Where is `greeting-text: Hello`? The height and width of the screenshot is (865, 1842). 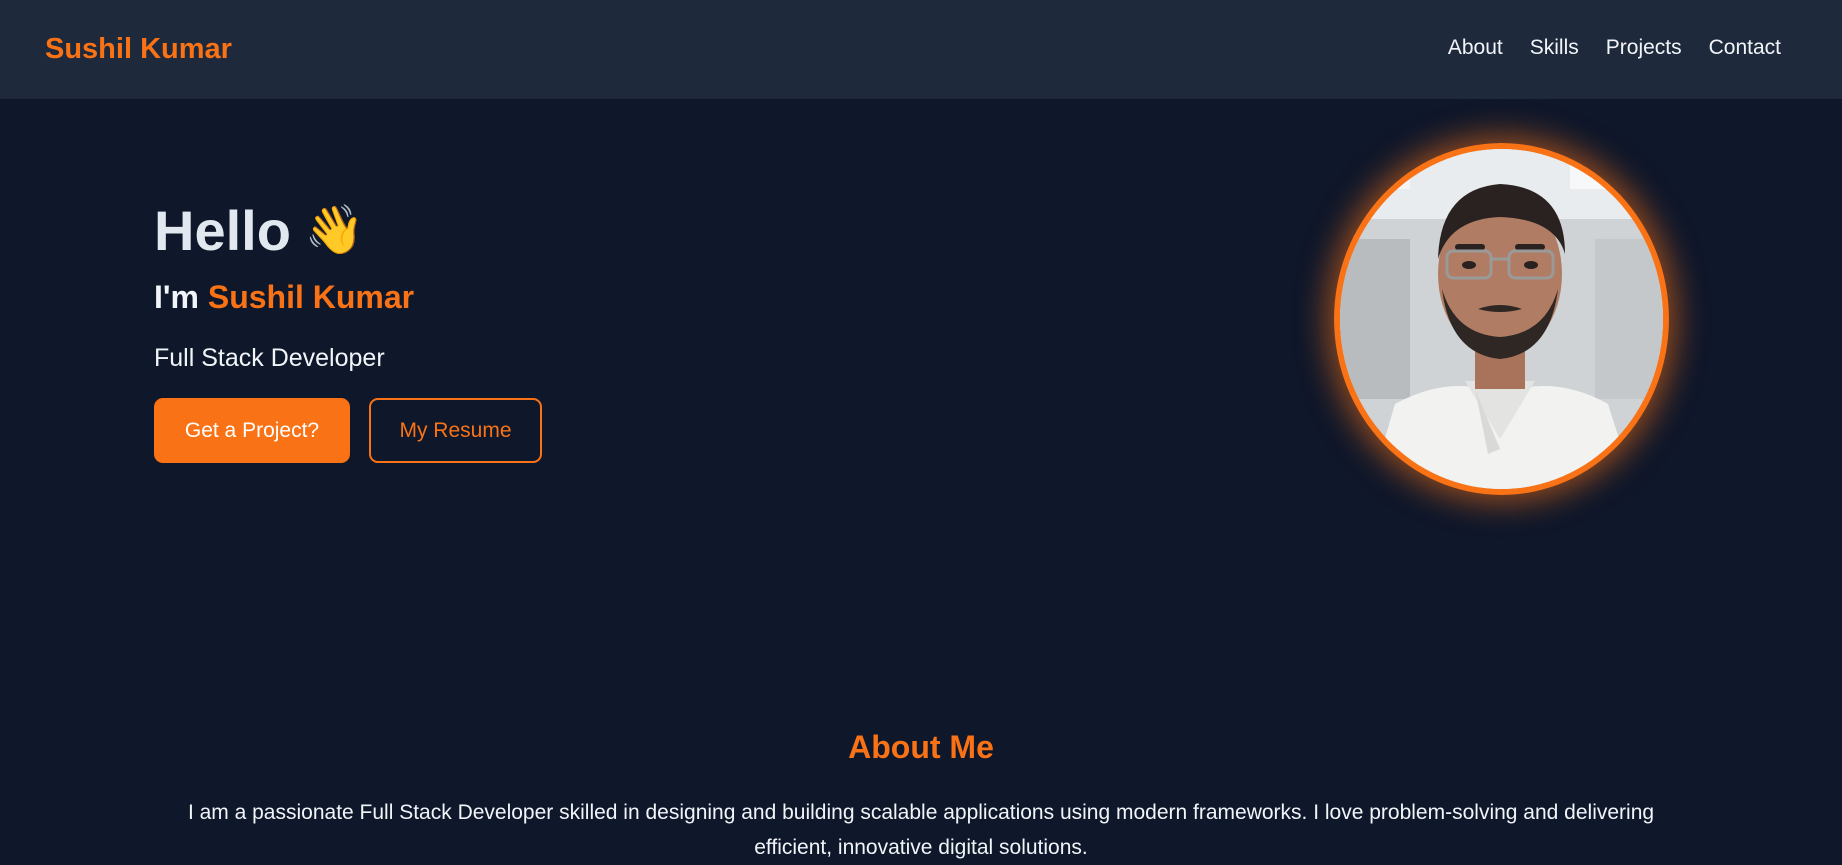
greeting-text: Hello is located at coordinates (222, 230).